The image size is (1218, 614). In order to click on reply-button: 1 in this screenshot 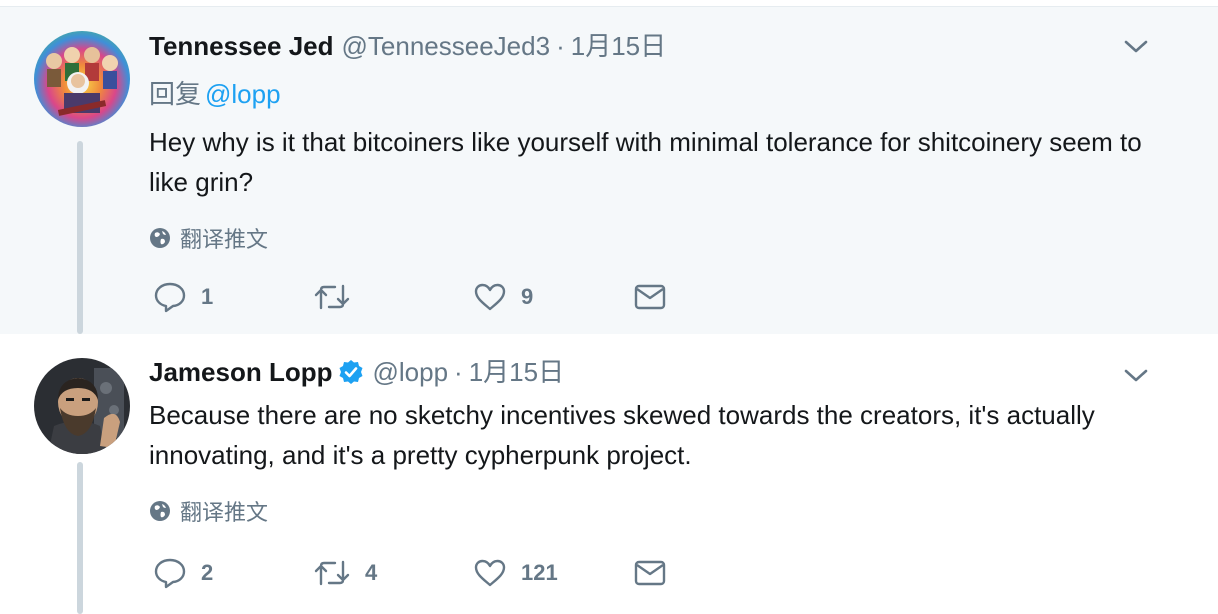, I will do `click(183, 297)`.